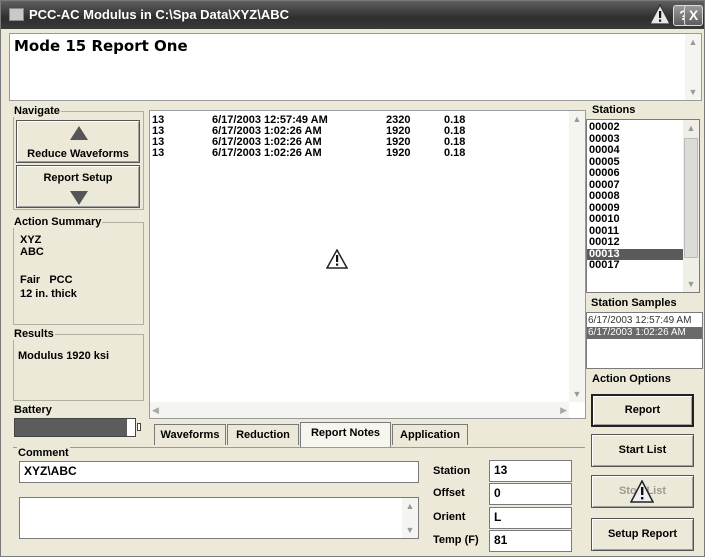 This screenshot has height=557, width=705. I want to click on app-icon, so click(16, 14).